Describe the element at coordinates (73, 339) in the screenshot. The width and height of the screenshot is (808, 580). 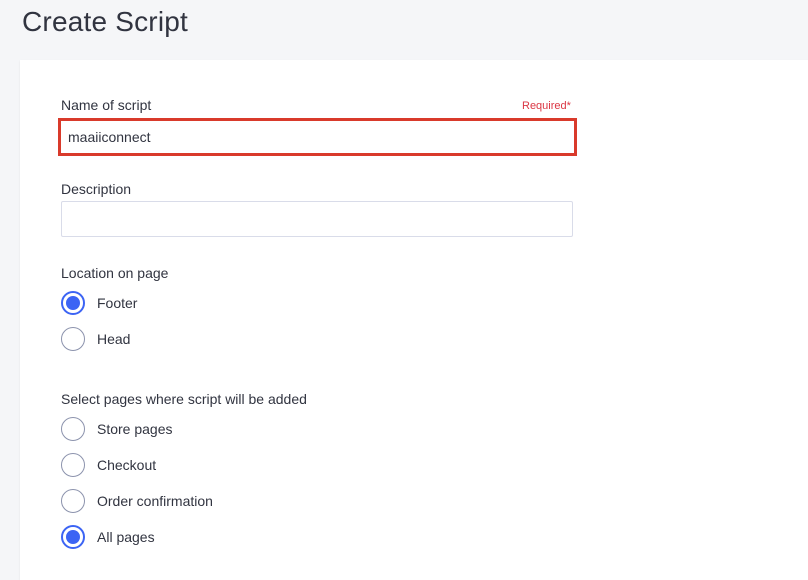
I see `radio-head` at that location.